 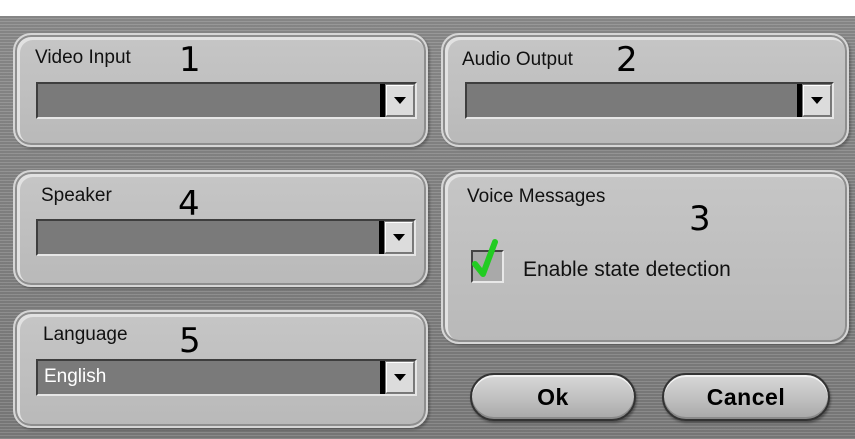 I want to click on audio-output-dropdown-button, so click(x=817, y=100).